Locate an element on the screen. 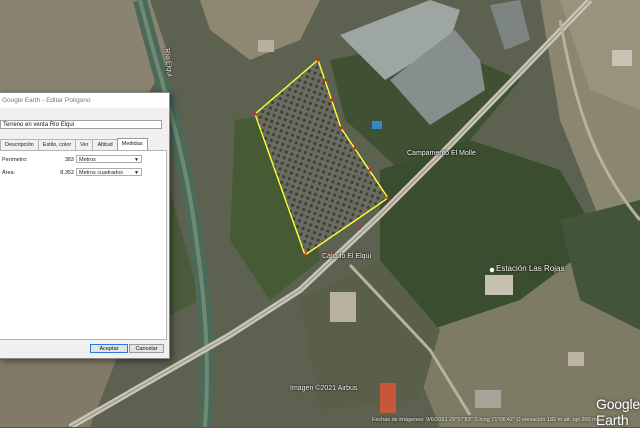 The height and width of the screenshot is (428, 640). dialog-title: Google Earth - Editar Polígono is located at coordinates (84, 100).